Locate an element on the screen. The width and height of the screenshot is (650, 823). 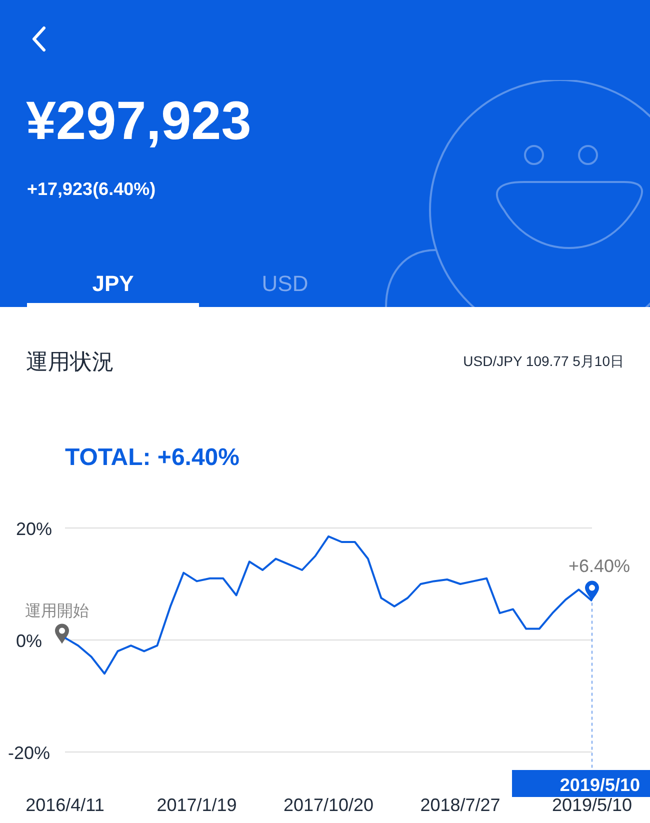
currency-tab: JPY is located at coordinates (113, 285).